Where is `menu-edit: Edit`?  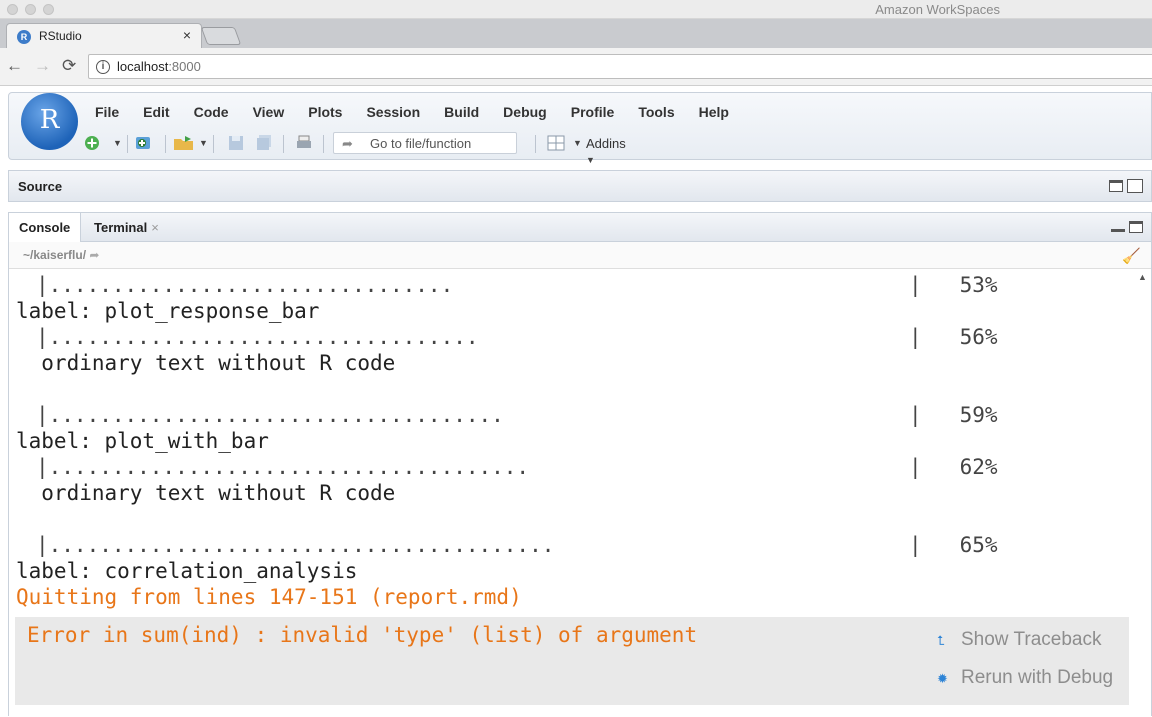 menu-edit: Edit is located at coordinates (156, 112).